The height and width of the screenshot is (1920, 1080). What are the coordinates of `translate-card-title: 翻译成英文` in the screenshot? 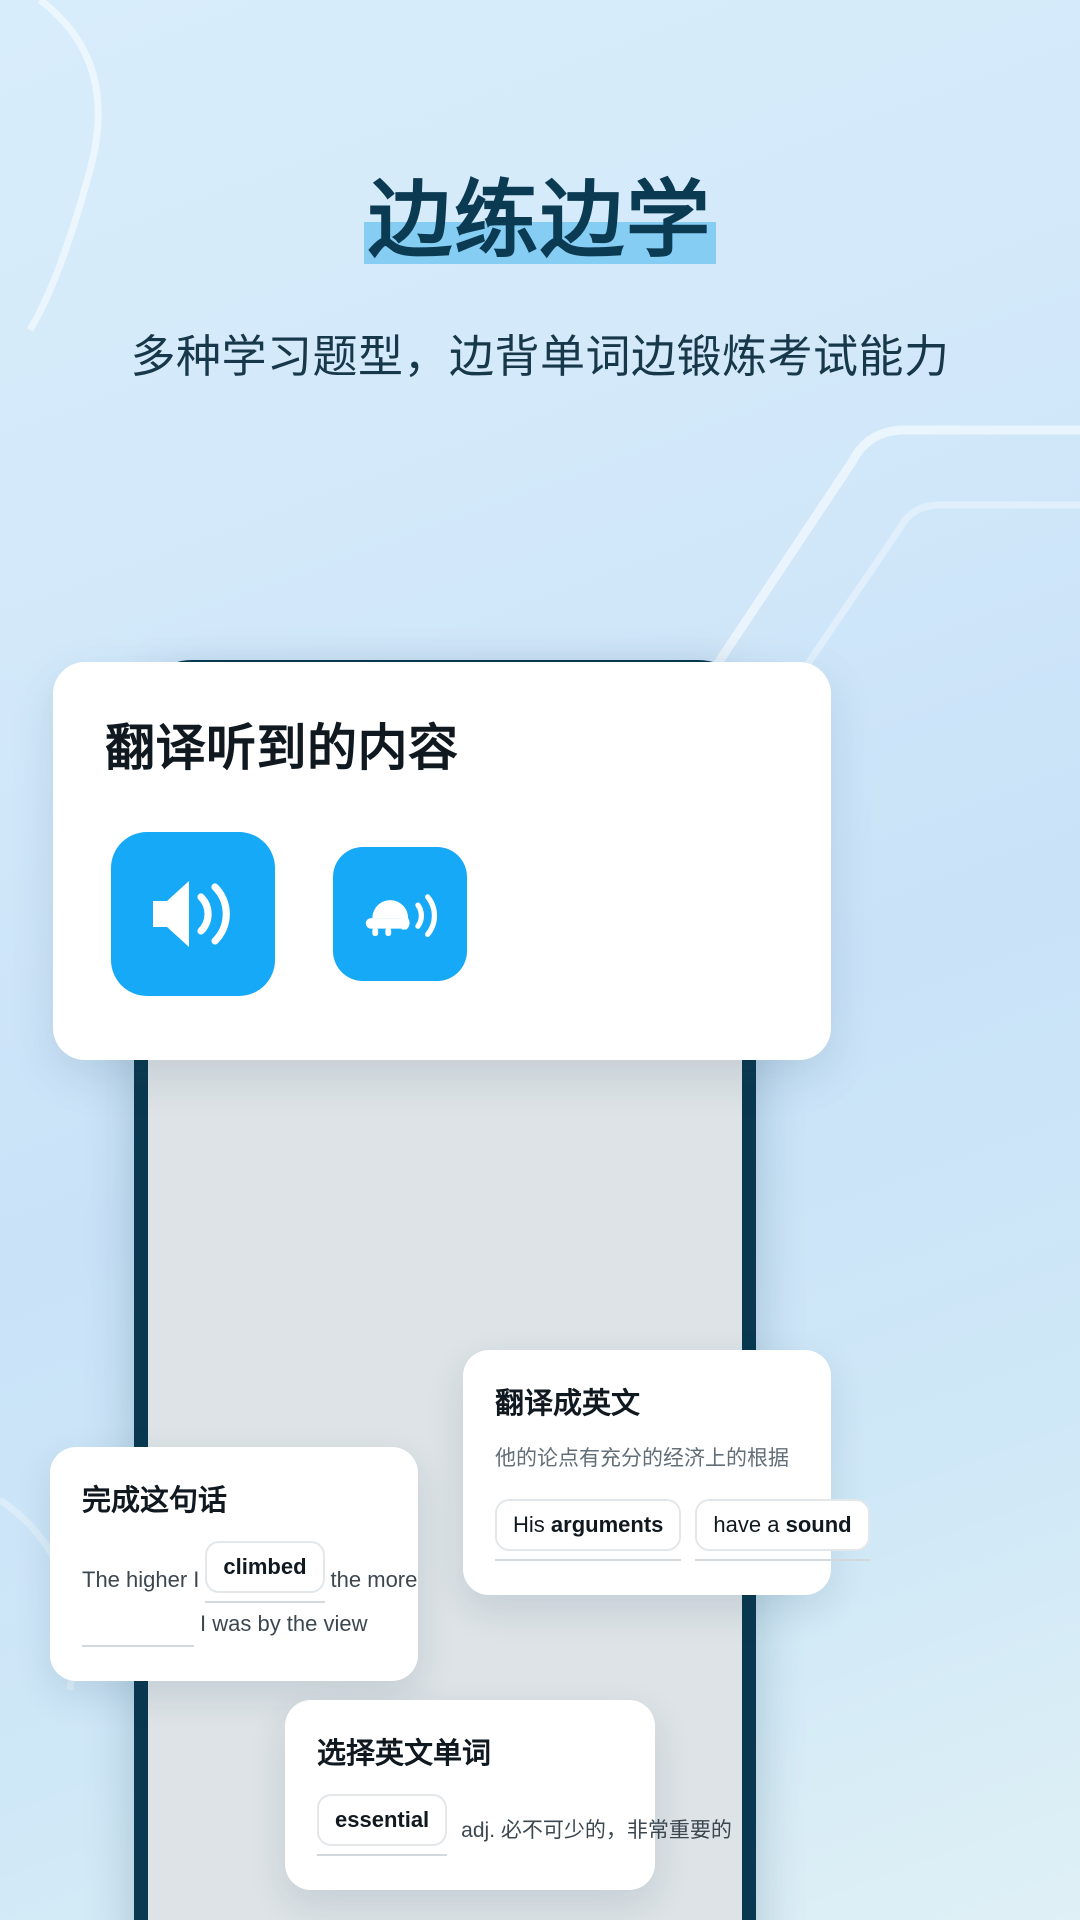 It's located at (568, 1404).